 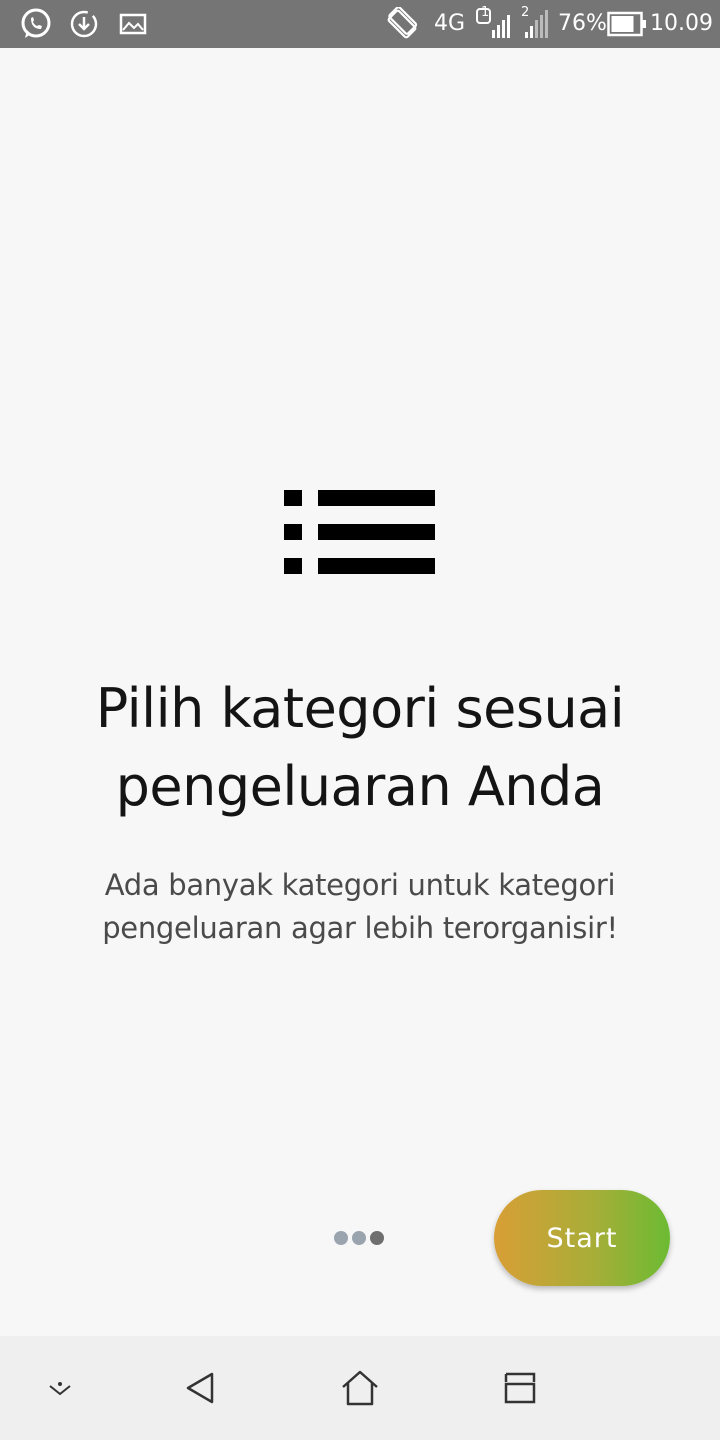 I want to click on page-indicator, so click(x=361, y=1239).